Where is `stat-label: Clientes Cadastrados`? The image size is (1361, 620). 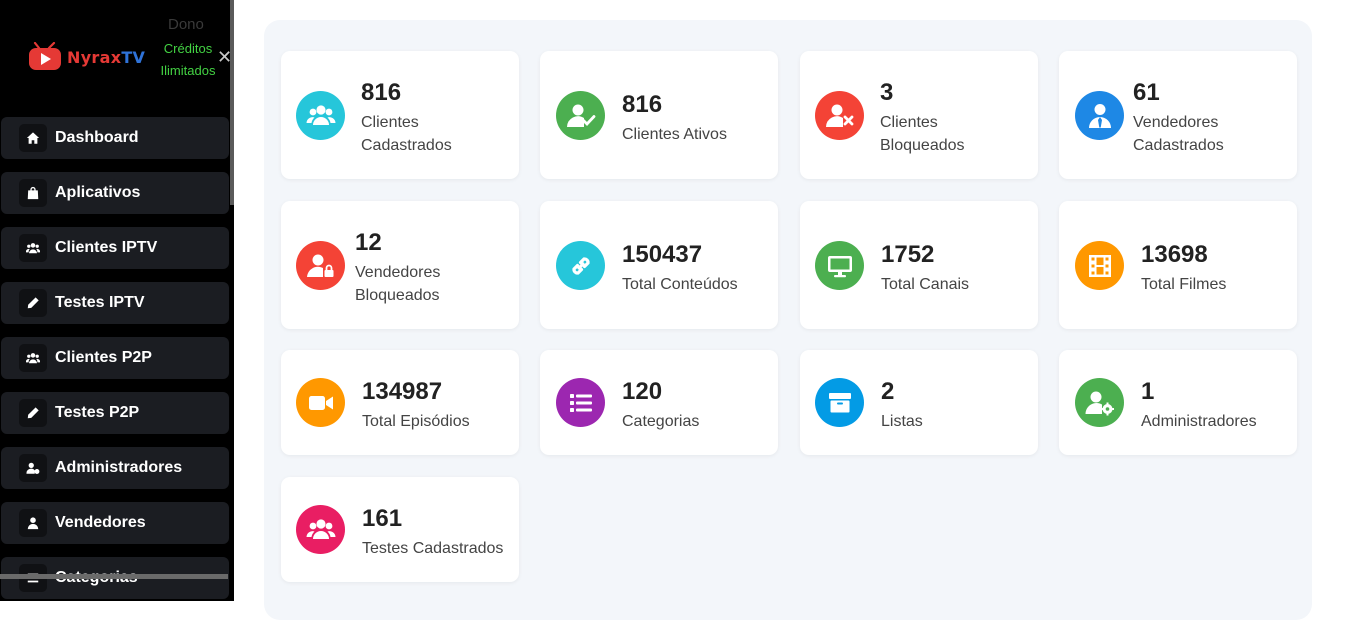
stat-label: Clientes Cadastrados is located at coordinates (406, 134).